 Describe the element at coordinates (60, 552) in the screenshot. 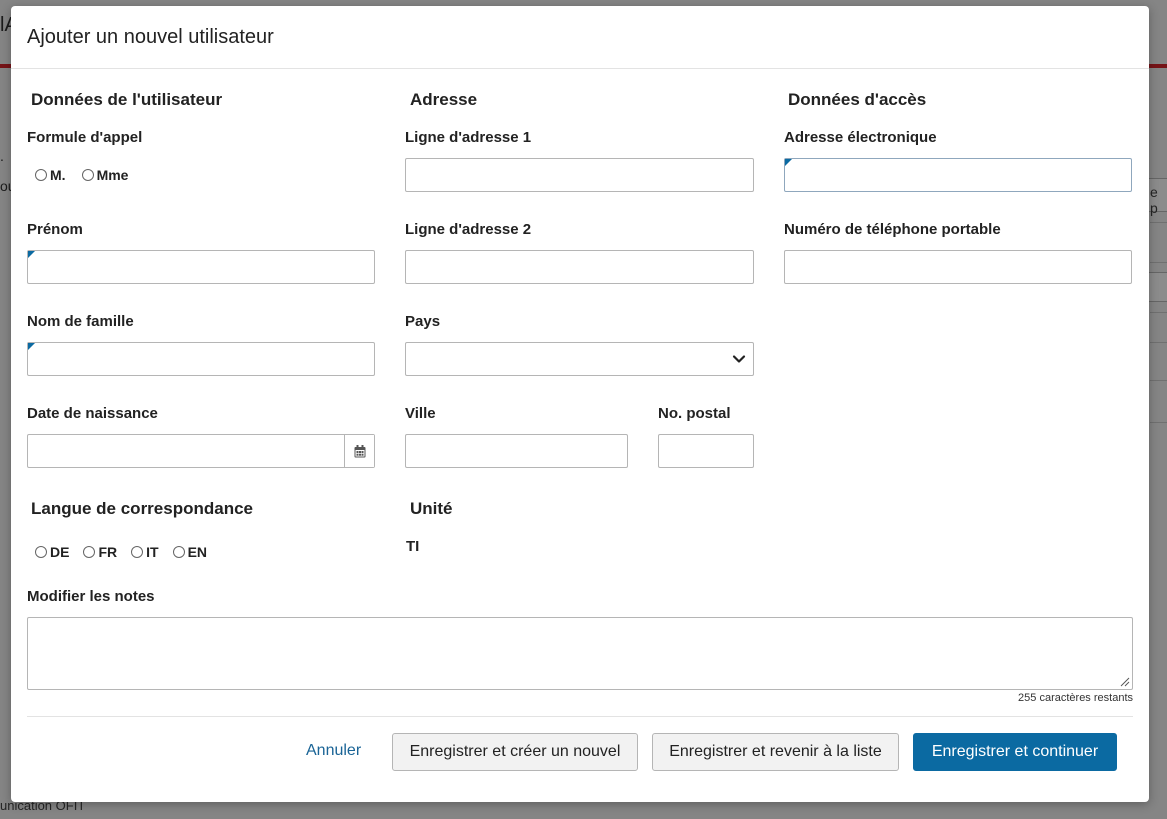

I see `radio-label: DE` at that location.